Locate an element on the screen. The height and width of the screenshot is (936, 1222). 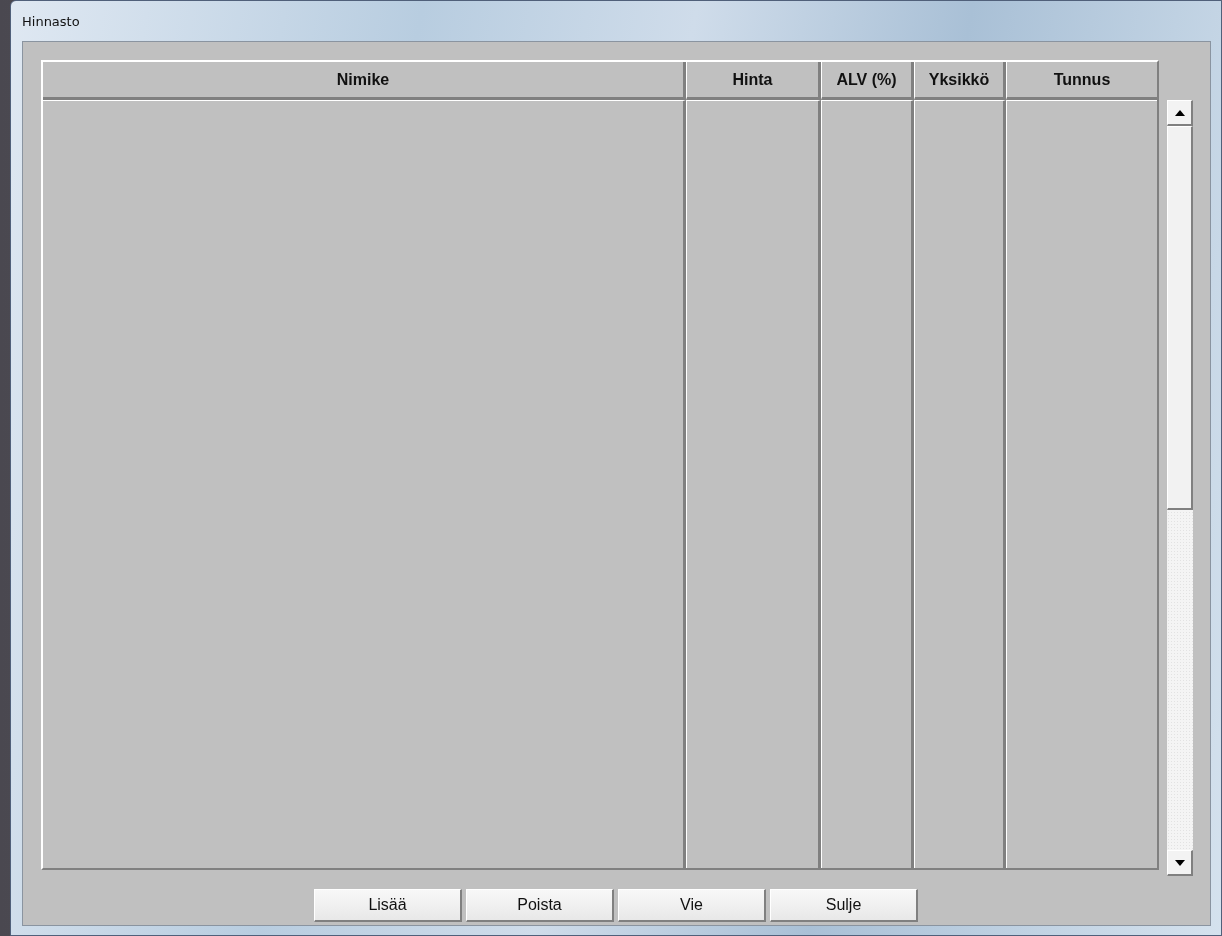
action-button: Poista is located at coordinates (540, 905).